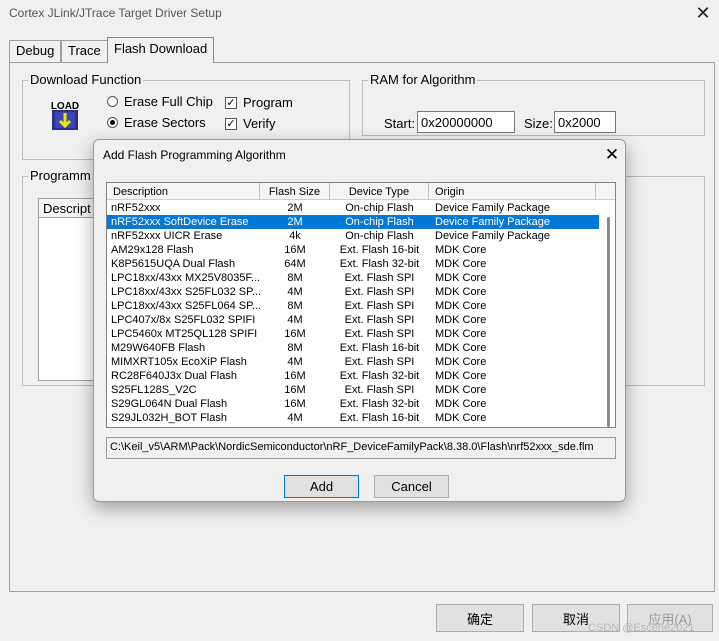 This screenshot has height=641, width=719. What do you see at coordinates (538, 123) in the screenshot?
I see `size-label: Size:` at bounding box center [538, 123].